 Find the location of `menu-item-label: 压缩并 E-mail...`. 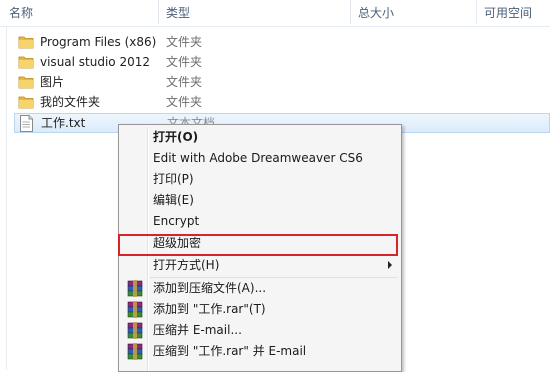

menu-item-label: 压缩并 E-mail... is located at coordinates (197, 330).